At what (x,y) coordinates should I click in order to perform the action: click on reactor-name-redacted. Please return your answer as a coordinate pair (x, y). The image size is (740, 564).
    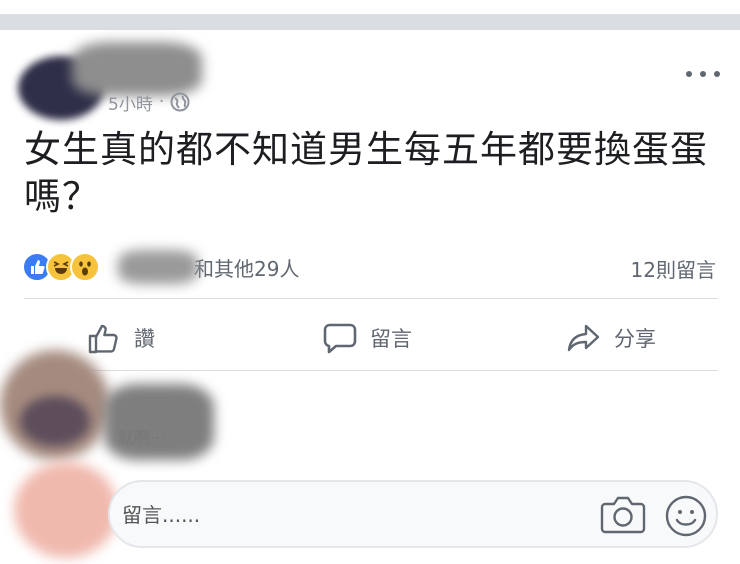
    Looking at the image, I should click on (158, 267).